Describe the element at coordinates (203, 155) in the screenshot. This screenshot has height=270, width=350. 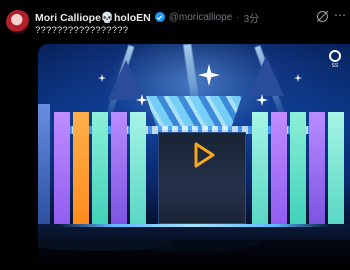
I see `play-icon` at that location.